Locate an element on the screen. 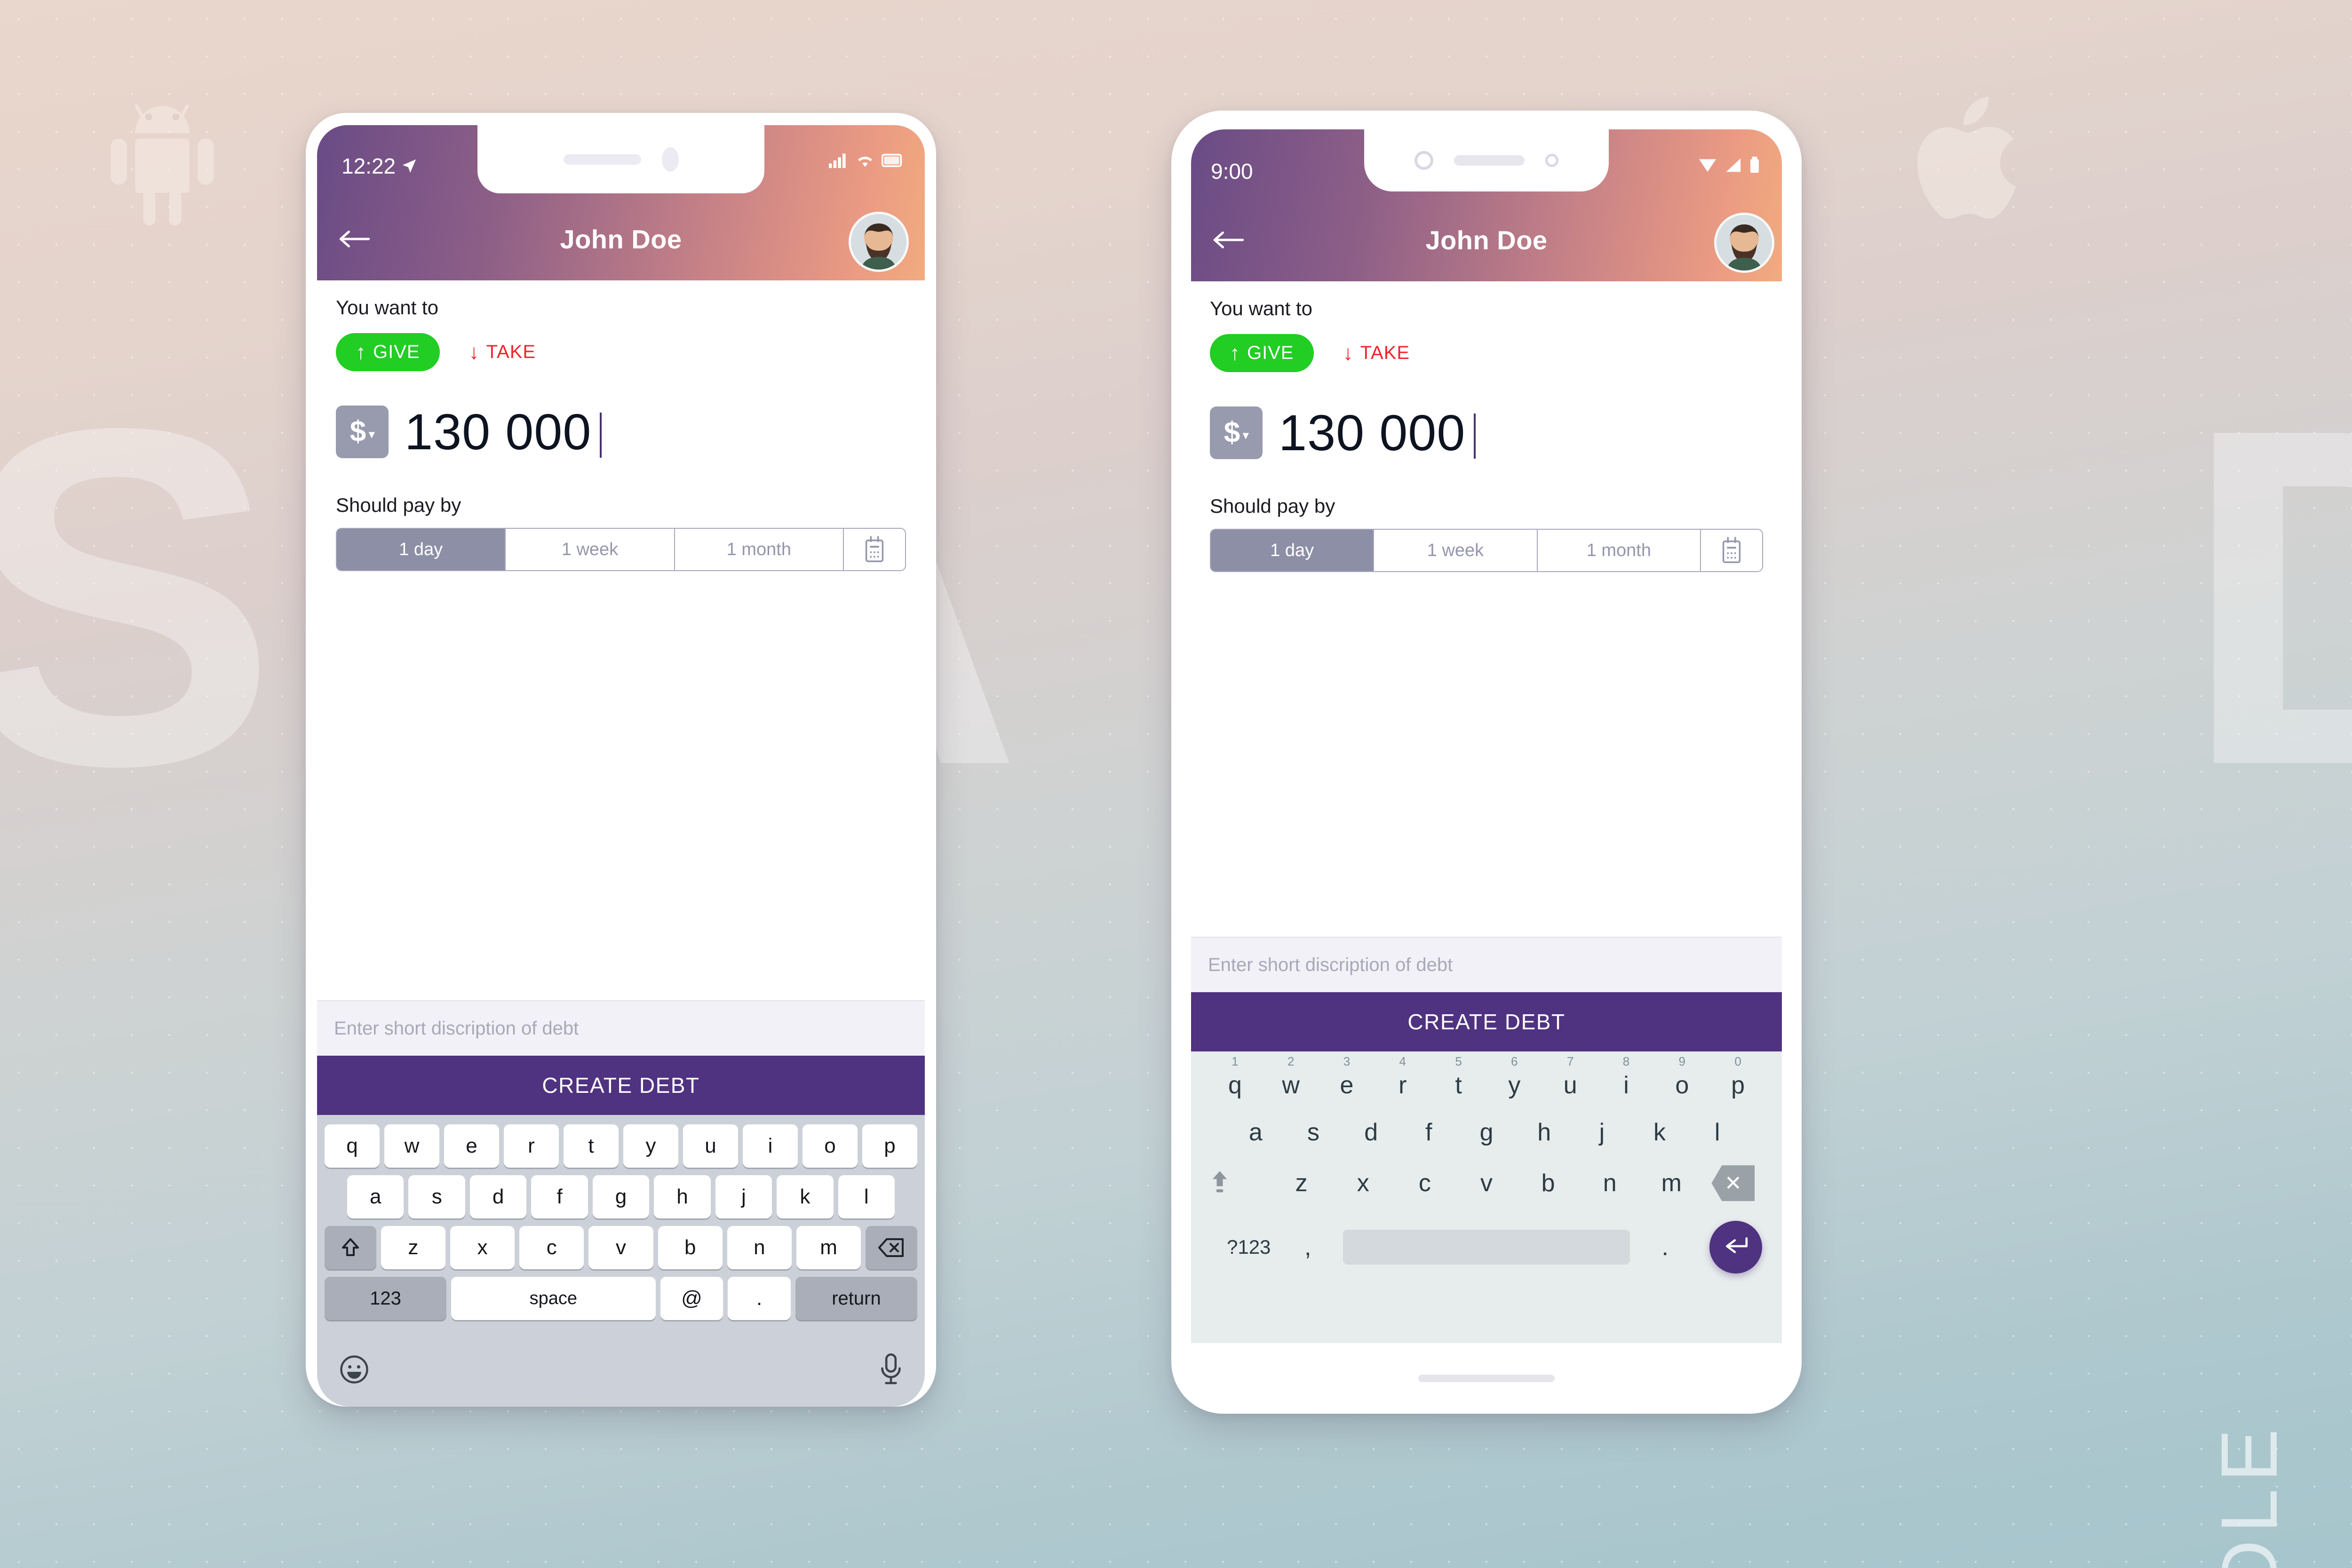 The image size is (2352, 1568). key-w: w is located at coordinates (411, 1146).